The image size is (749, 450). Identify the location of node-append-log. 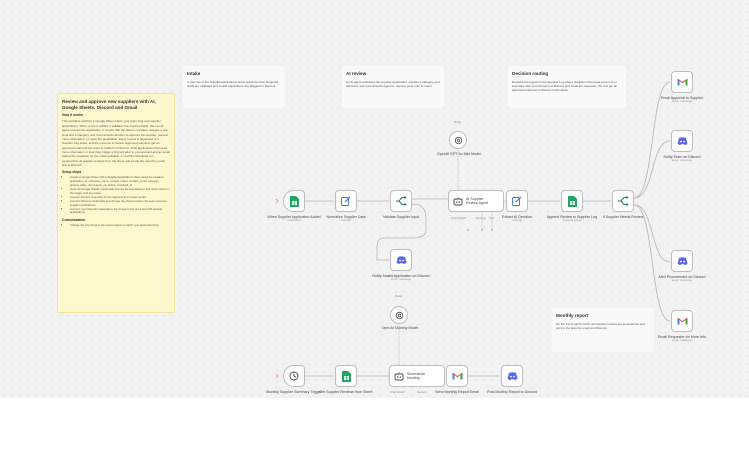
(572, 201).